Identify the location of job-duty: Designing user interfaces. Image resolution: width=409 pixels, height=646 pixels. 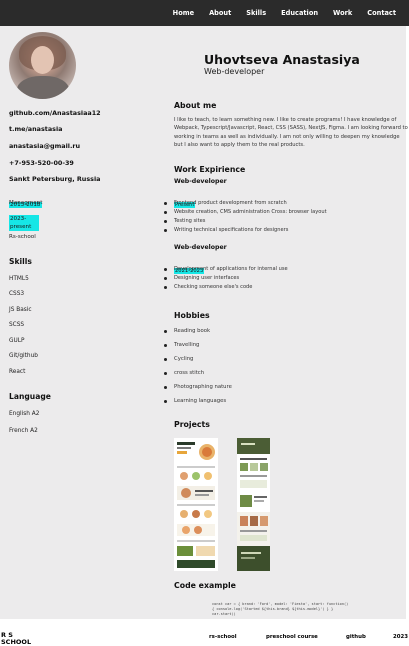
(226, 278).